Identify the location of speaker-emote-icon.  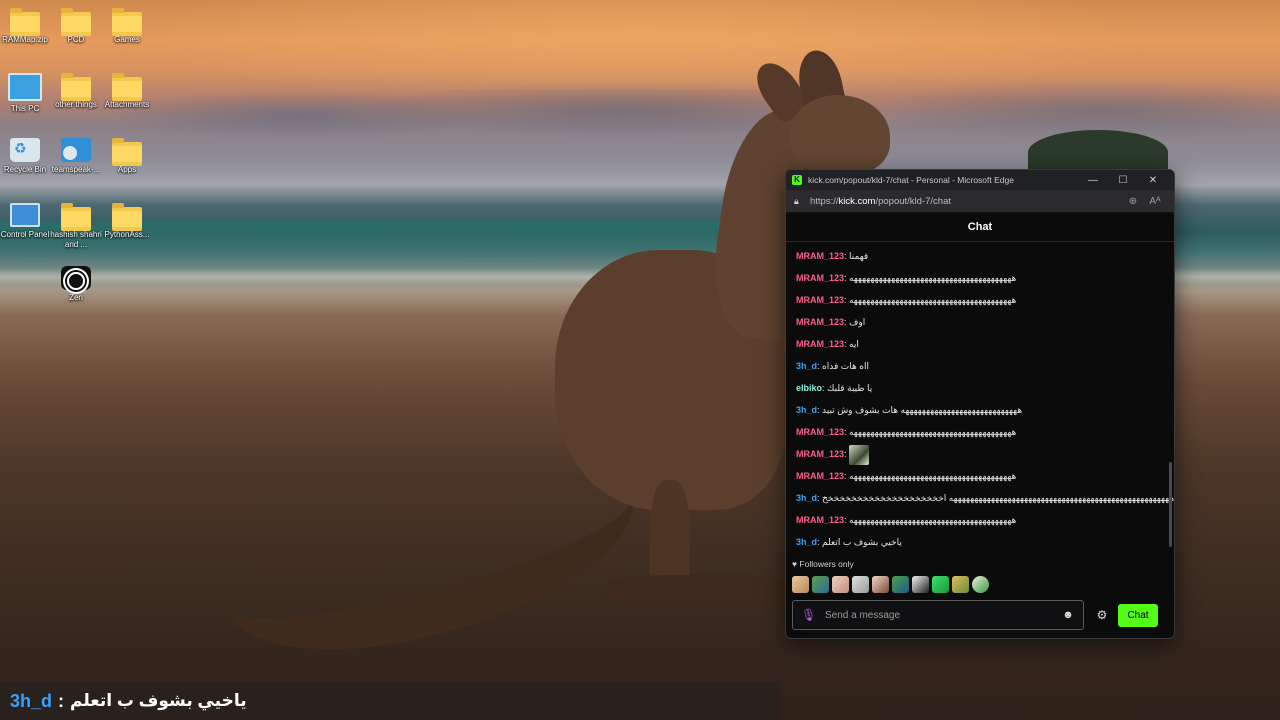
(920, 584).